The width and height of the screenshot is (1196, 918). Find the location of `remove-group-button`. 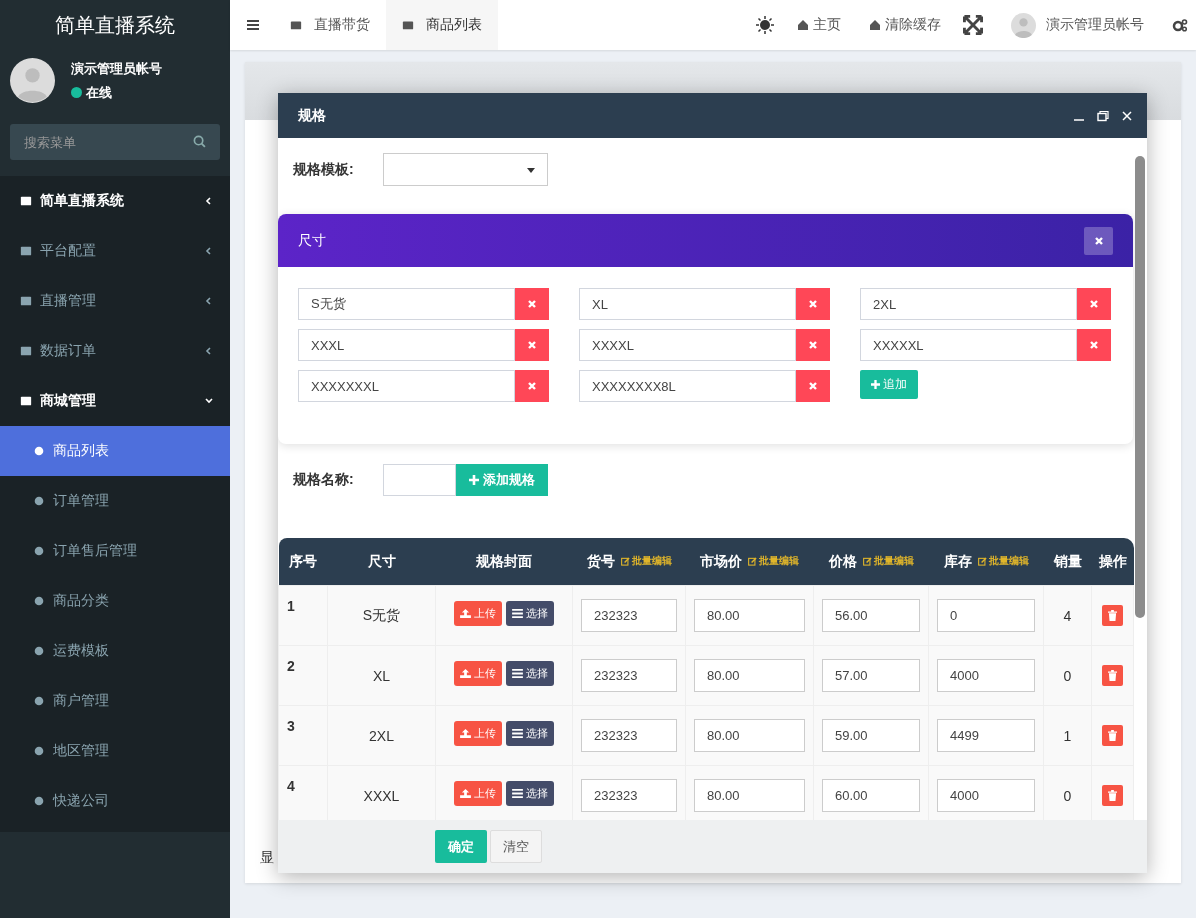

remove-group-button is located at coordinates (1098, 240).